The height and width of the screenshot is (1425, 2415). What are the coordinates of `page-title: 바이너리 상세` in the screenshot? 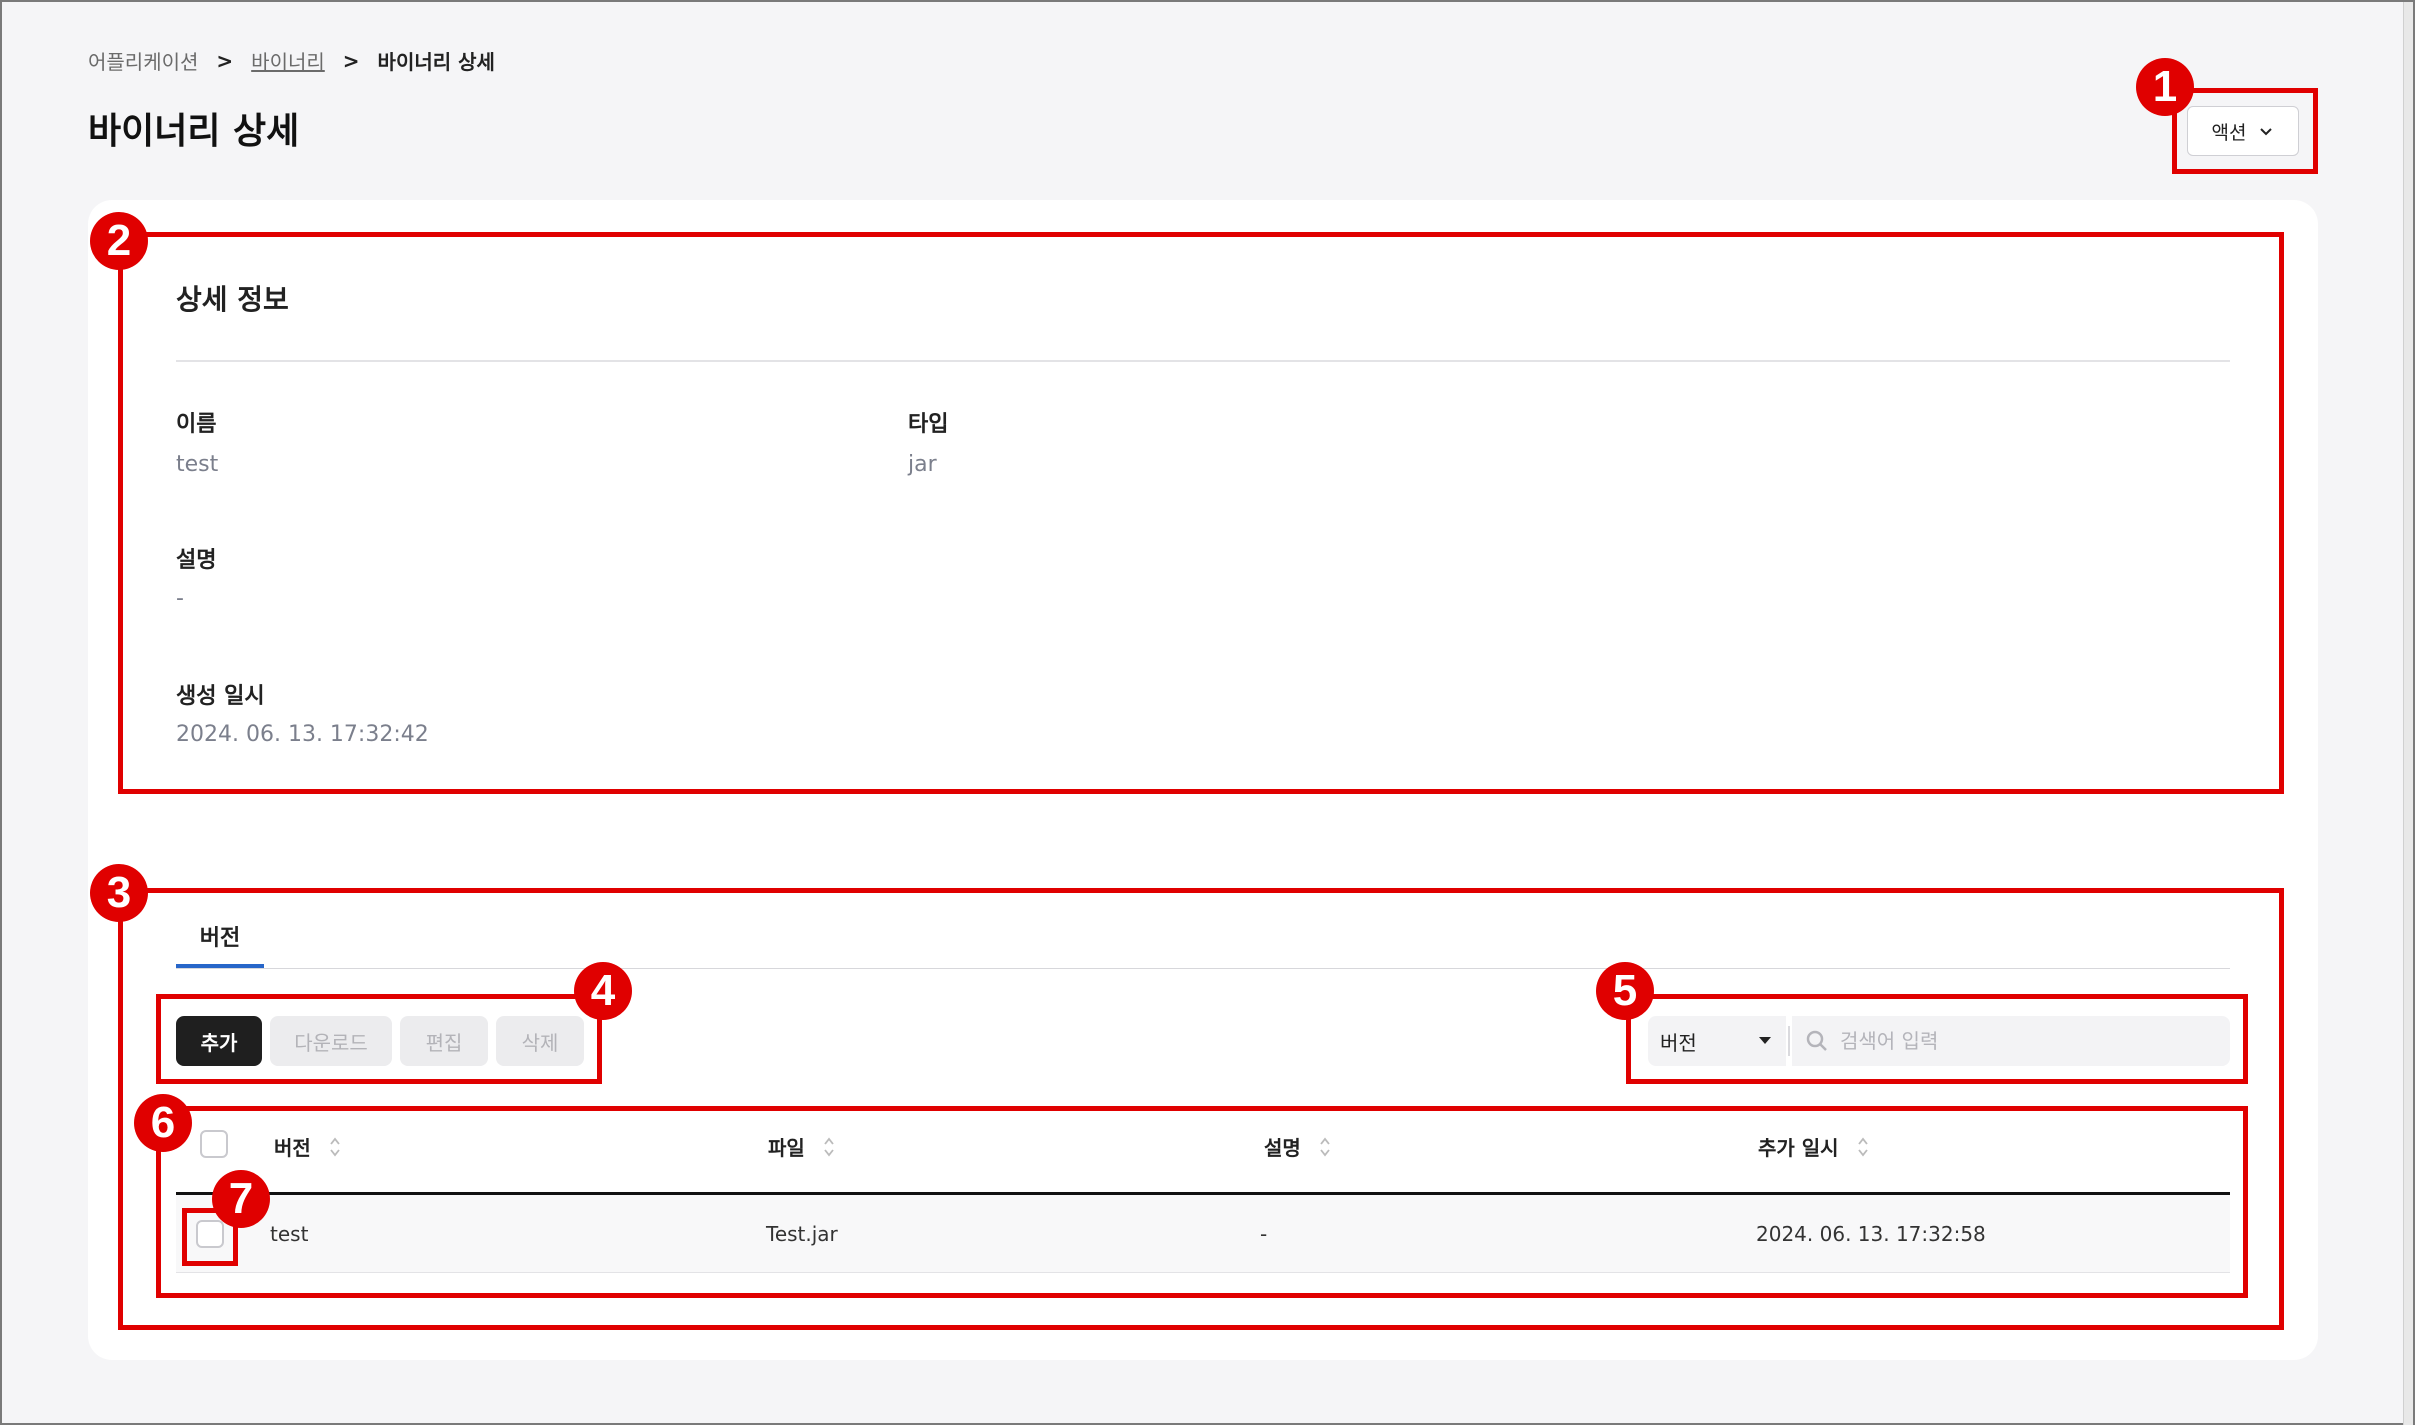 It's located at (194, 131).